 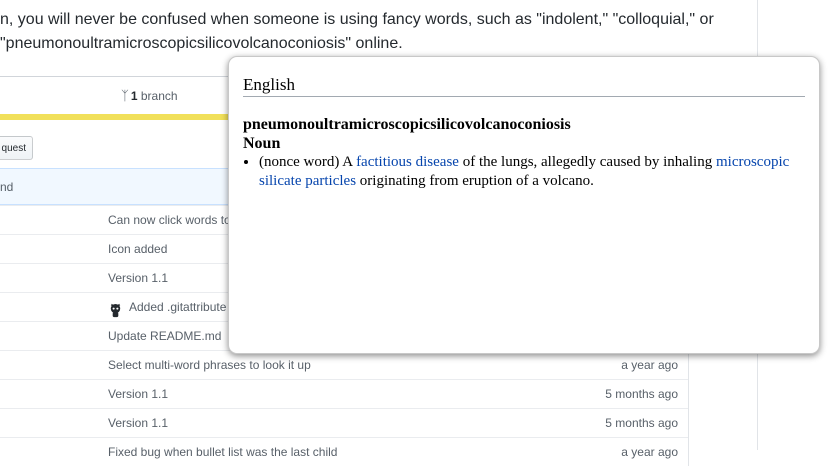 I want to click on commit-message-link: Icon added, so click(x=137, y=249).